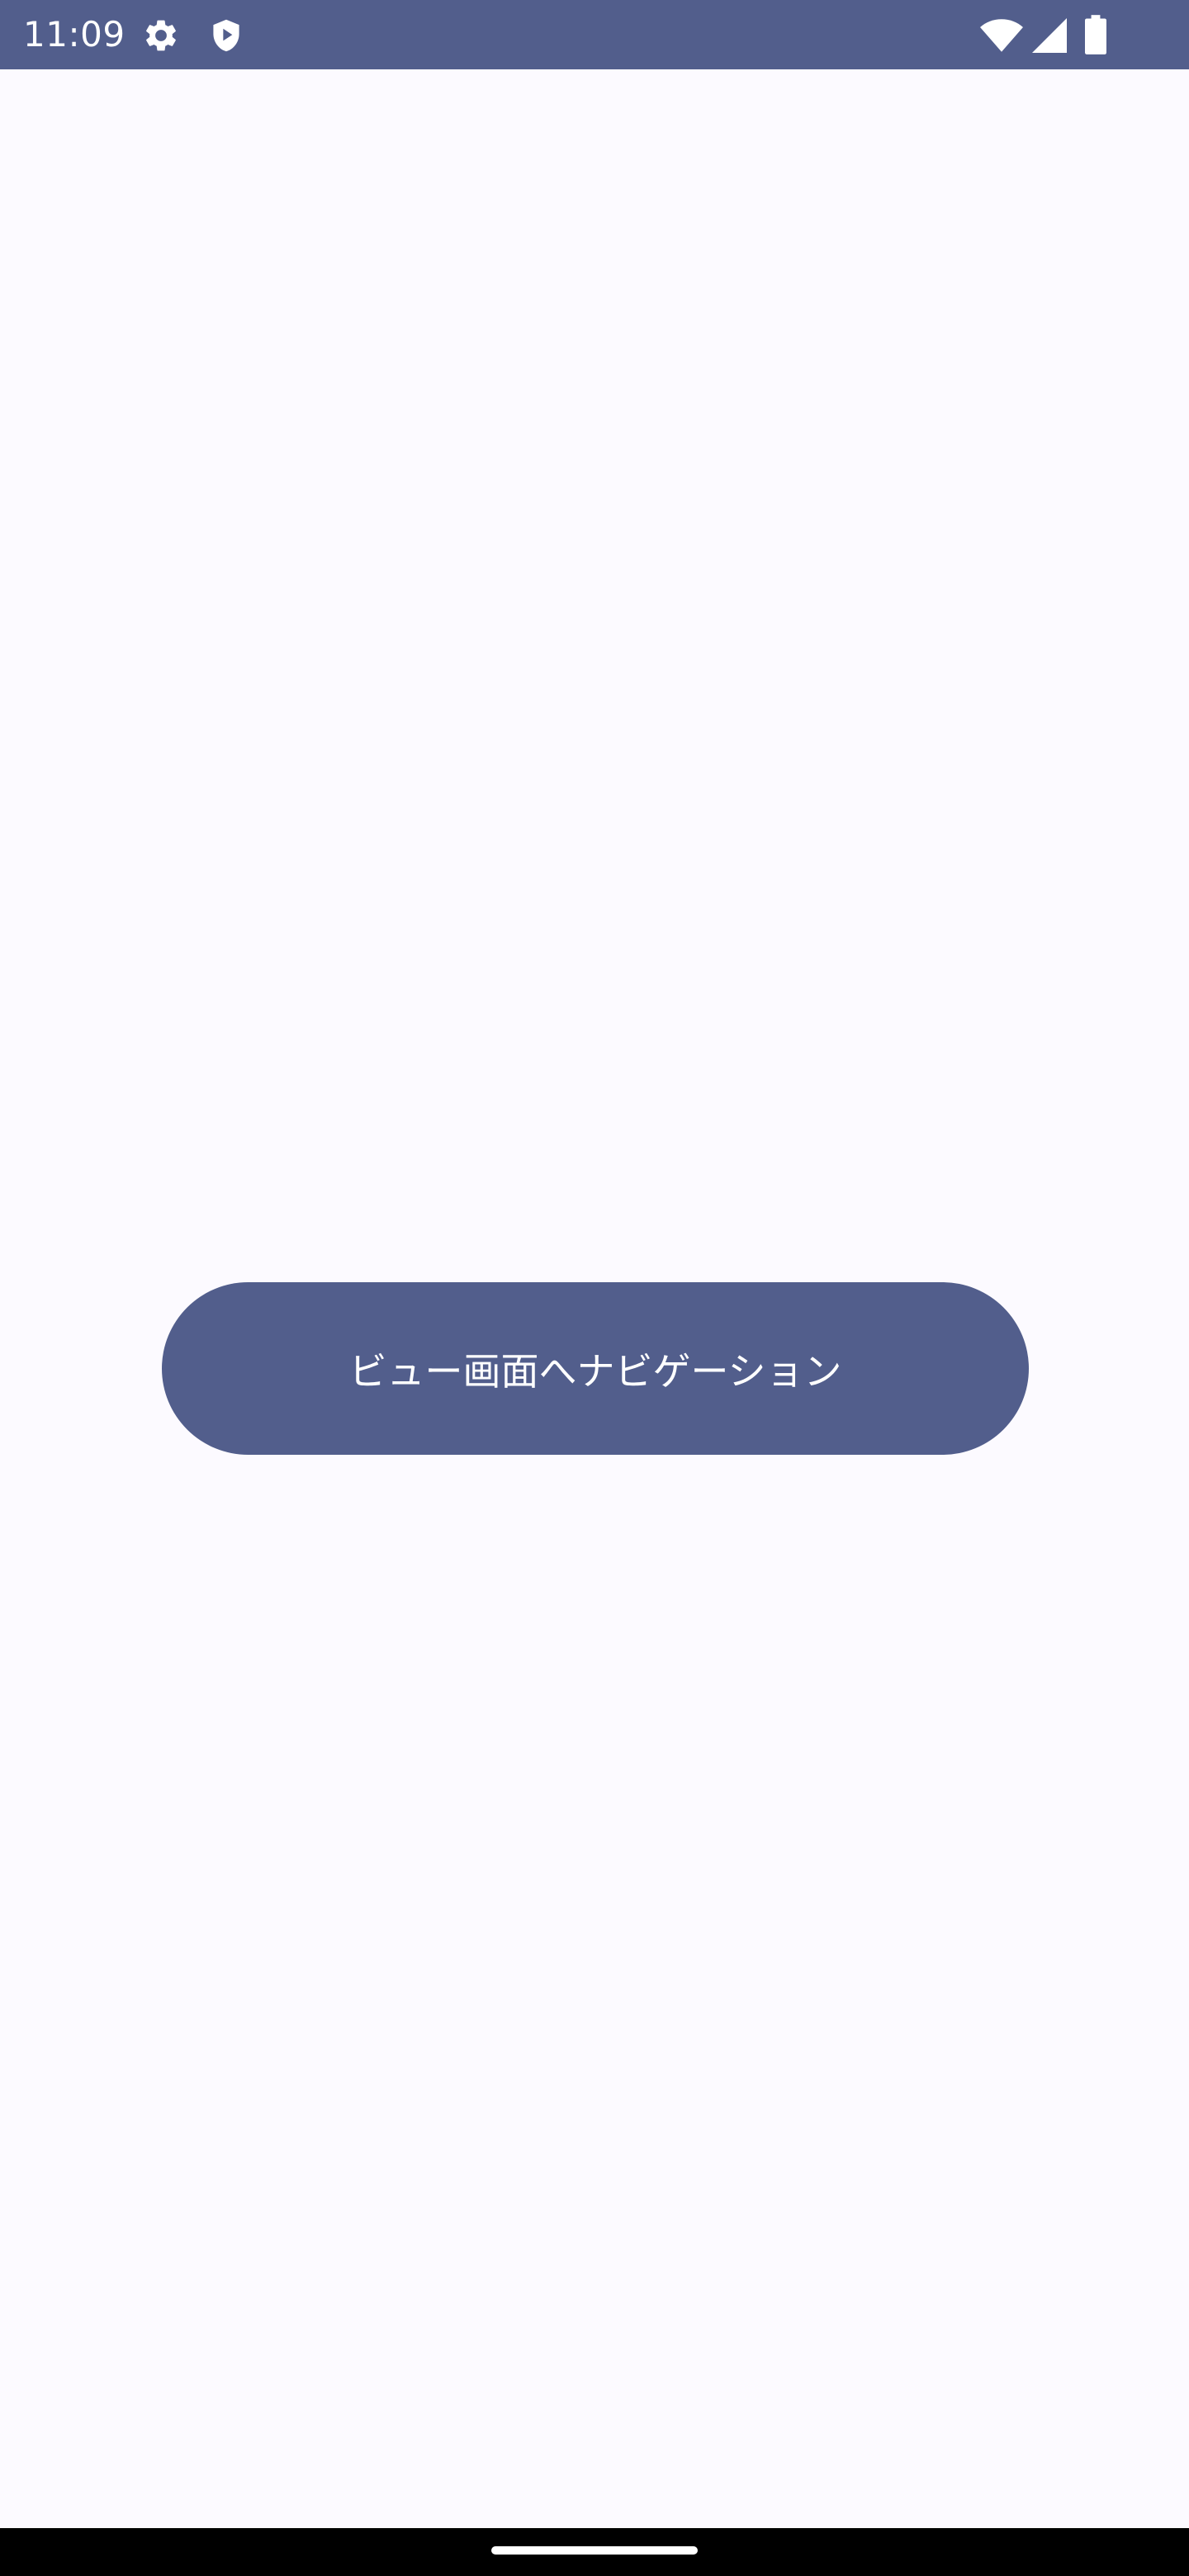 The image size is (1189, 2576). Describe the element at coordinates (1049, 35) in the screenshot. I see `signal-icon` at that location.